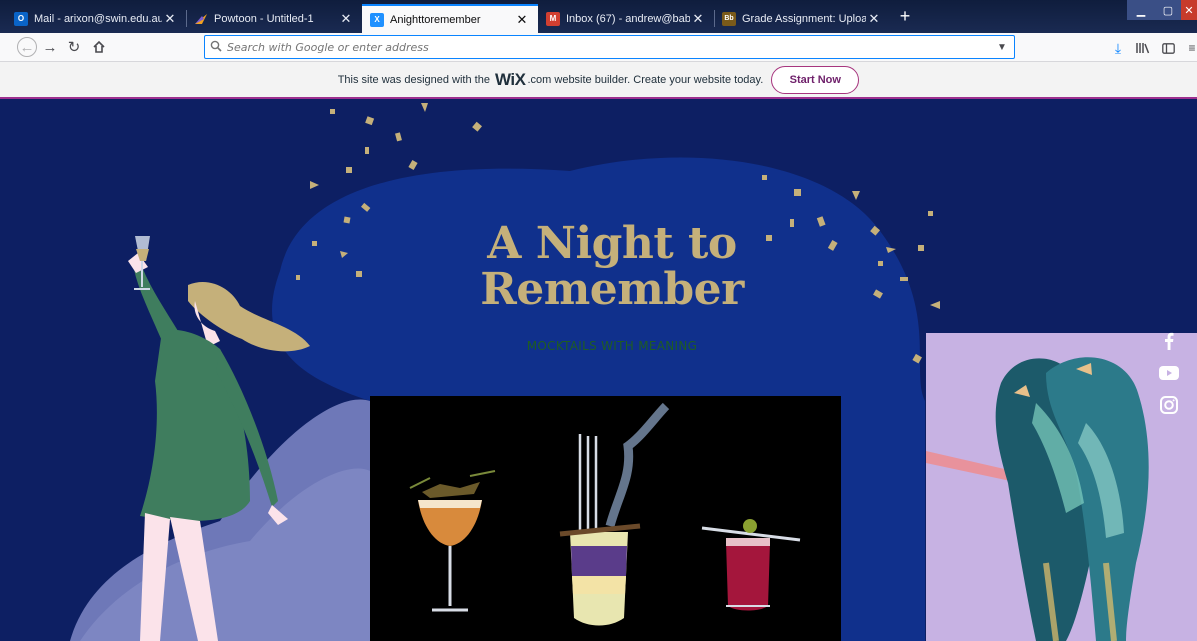  I want to click on navigation-bar: ← → ↻ ▼ ⤓ ≡, so click(598, 47).